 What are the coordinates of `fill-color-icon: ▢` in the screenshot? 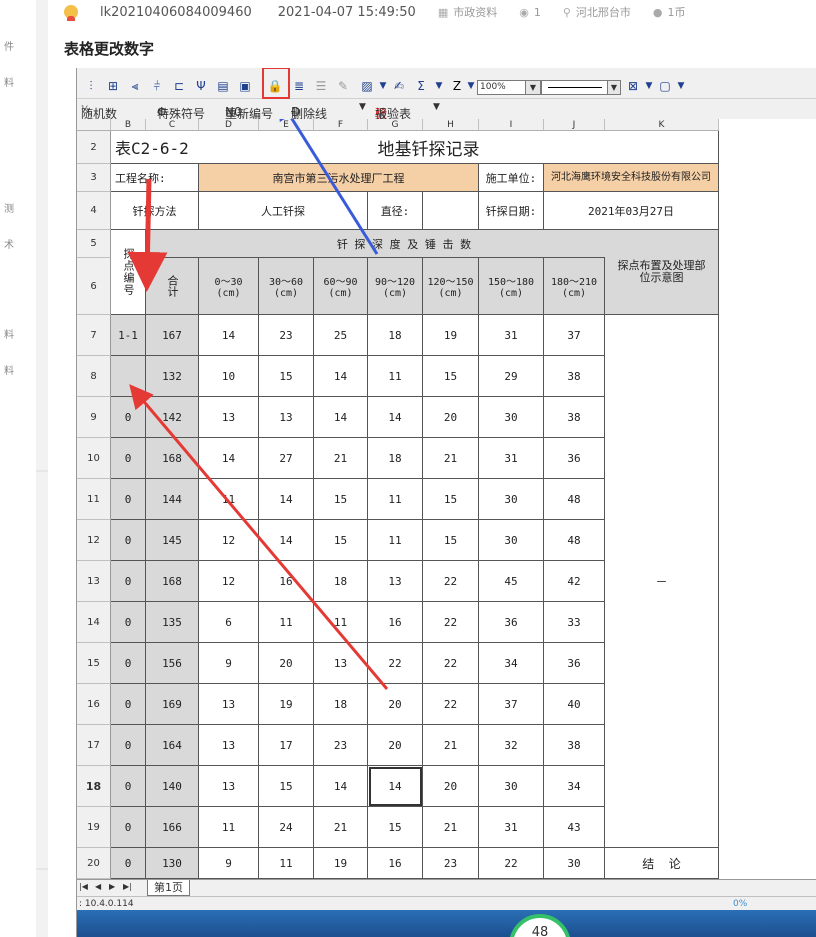 It's located at (665, 86).